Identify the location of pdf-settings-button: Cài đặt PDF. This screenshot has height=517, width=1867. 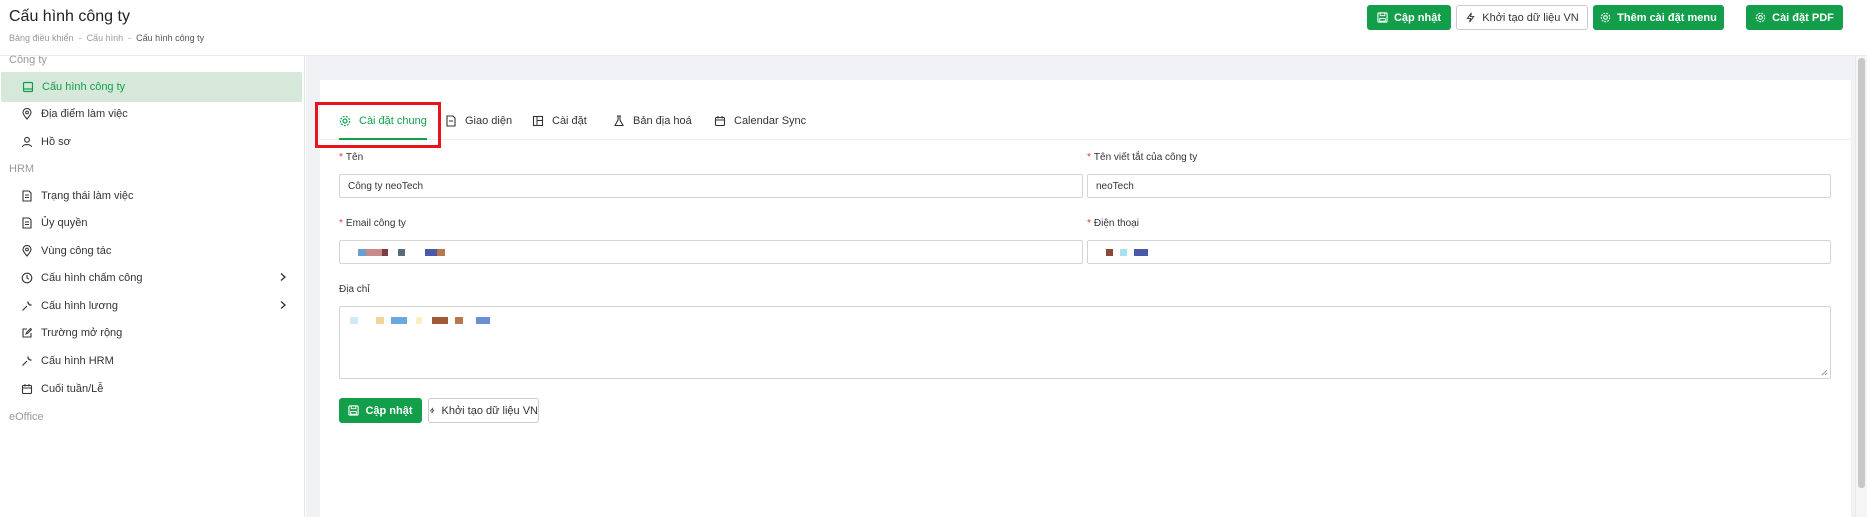
(1794, 17).